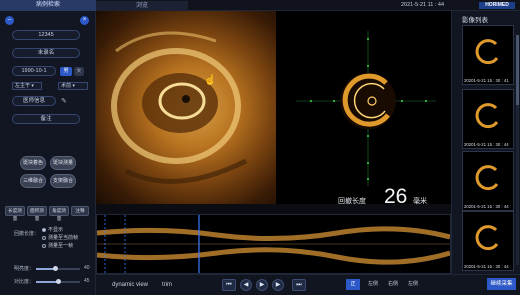 Image resolution: width=520 pixels, height=295 pixels. I want to click on thumbnail-timestamp: 20201-5-21 15 : 30 : 41, so click(486, 80).